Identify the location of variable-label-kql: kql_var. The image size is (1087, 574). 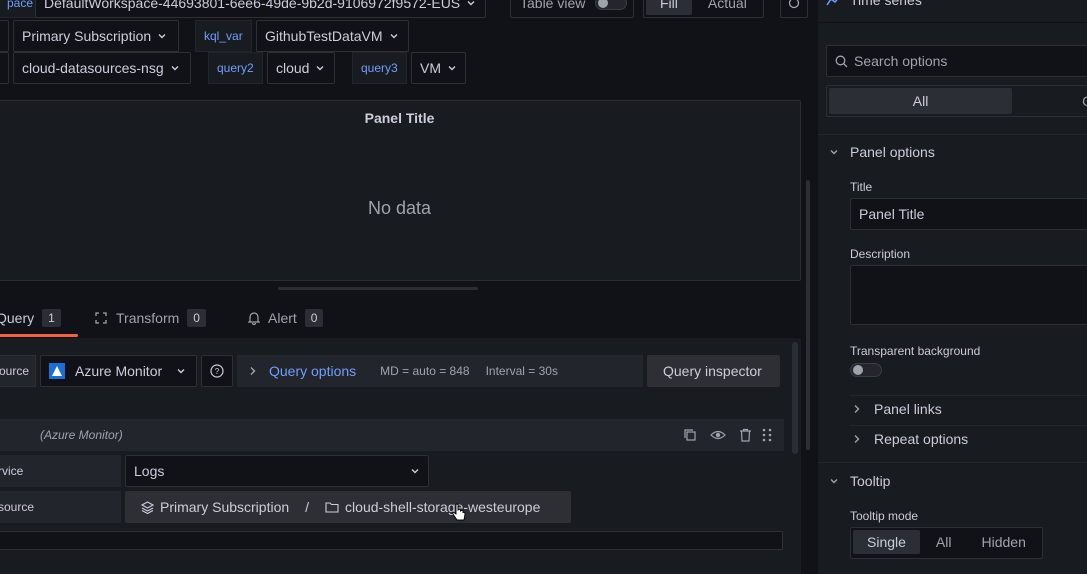
(223, 36).